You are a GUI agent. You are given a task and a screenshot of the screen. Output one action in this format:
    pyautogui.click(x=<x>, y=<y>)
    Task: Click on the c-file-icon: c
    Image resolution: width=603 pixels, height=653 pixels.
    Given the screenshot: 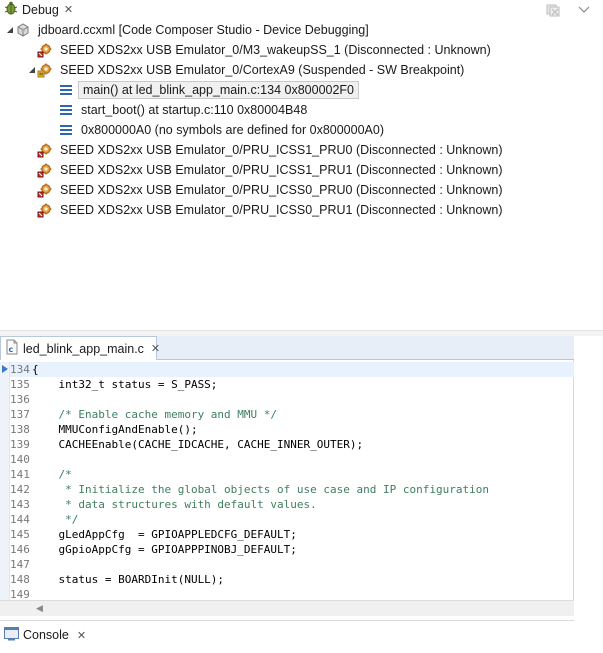 What is the action you would take?
    pyautogui.click(x=12, y=348)
    